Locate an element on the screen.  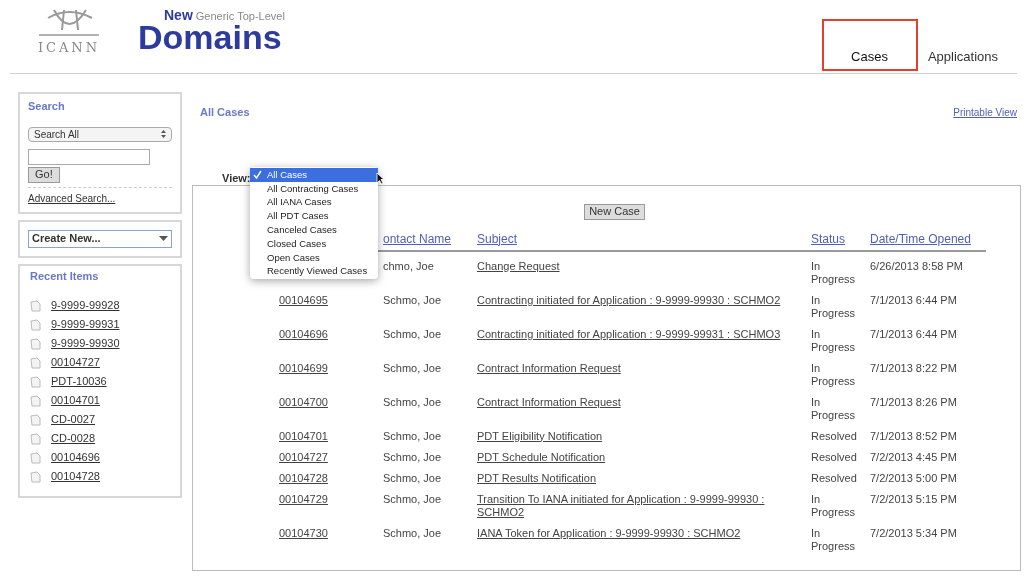
case-number-link: 00104695 is located at coordinates (303, 299).